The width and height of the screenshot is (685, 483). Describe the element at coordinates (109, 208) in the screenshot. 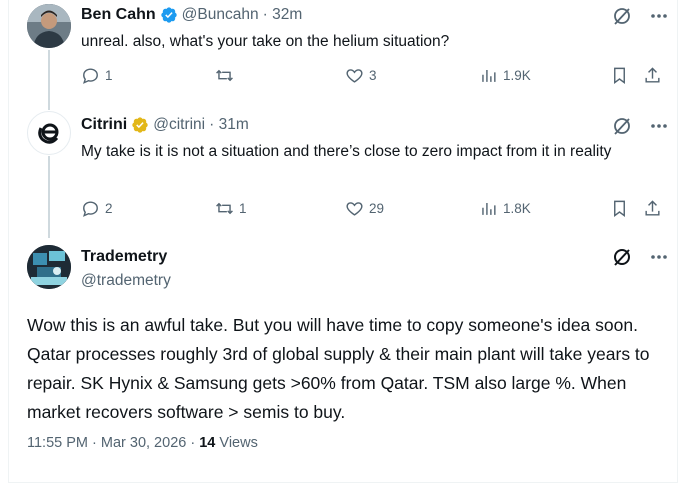

I see `reply-count: 2` at that location.